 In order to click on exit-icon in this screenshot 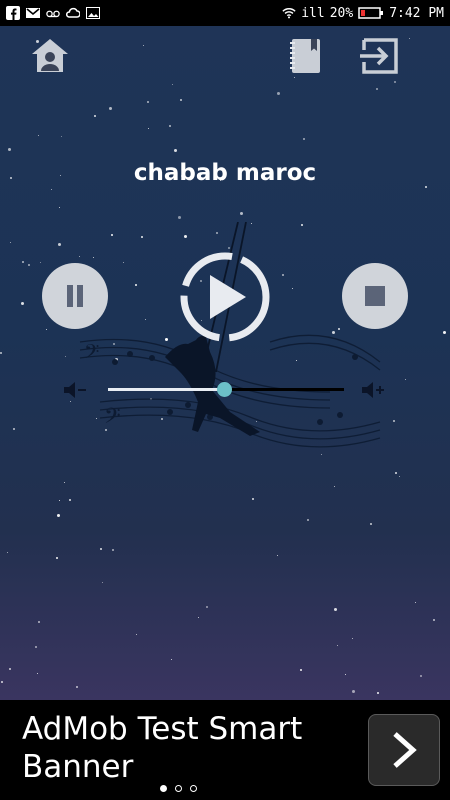, I will do `click(380, 56)`.